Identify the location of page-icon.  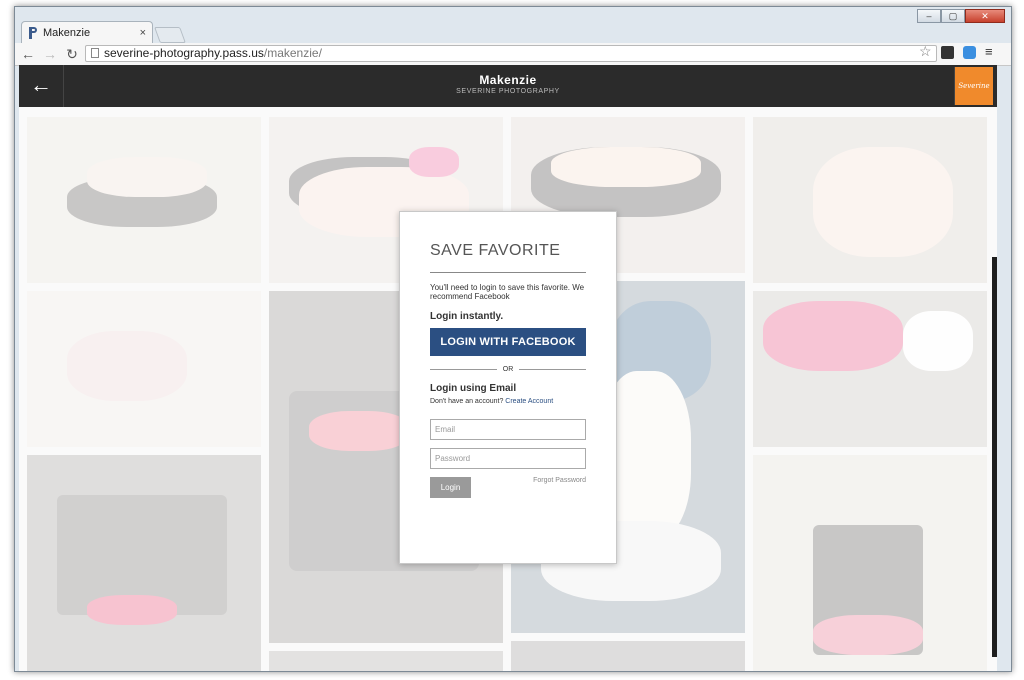
(95, 53).